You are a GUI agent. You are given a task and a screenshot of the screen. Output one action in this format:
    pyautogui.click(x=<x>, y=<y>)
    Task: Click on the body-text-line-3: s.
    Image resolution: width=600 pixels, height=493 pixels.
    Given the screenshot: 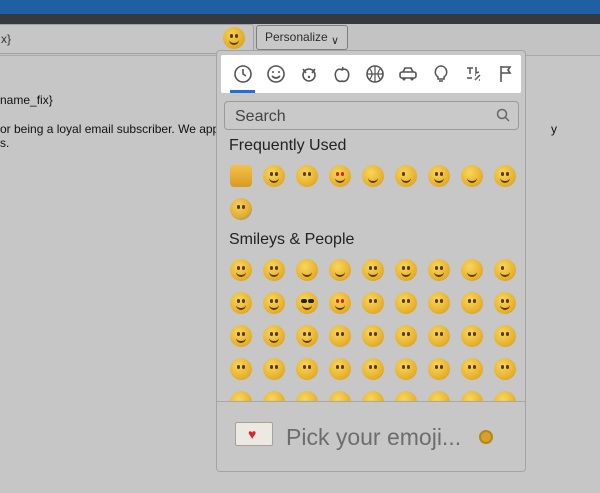 What is the action you would take?
    pyautogui.click(x=5, y=143)
    